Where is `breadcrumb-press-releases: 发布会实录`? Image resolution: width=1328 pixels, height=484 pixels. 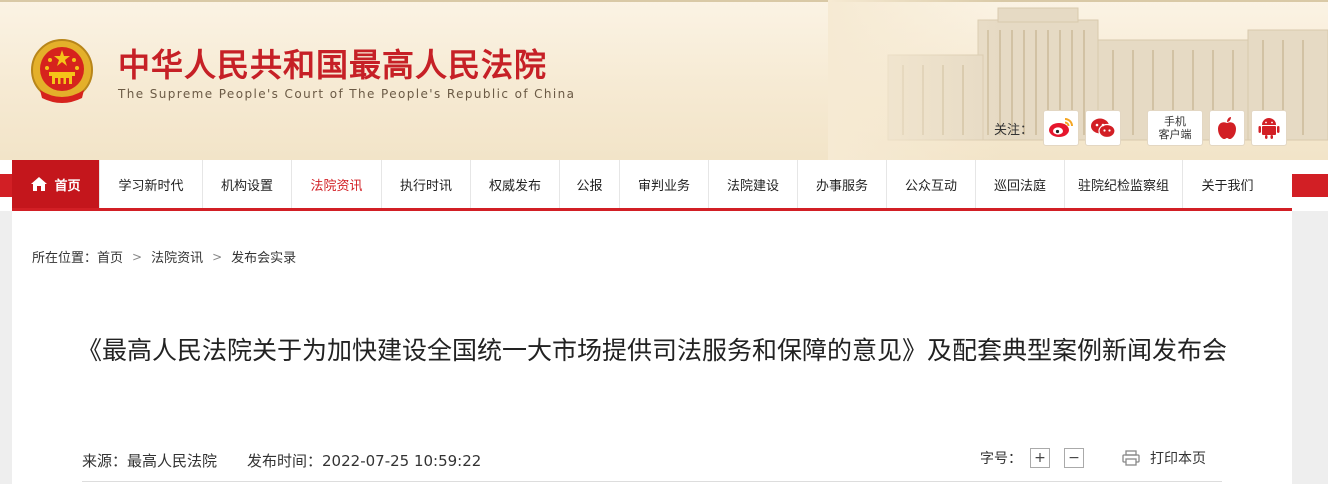
breadcrumb-press-releases: 发布会实录 is located at coordinates (263, 256).